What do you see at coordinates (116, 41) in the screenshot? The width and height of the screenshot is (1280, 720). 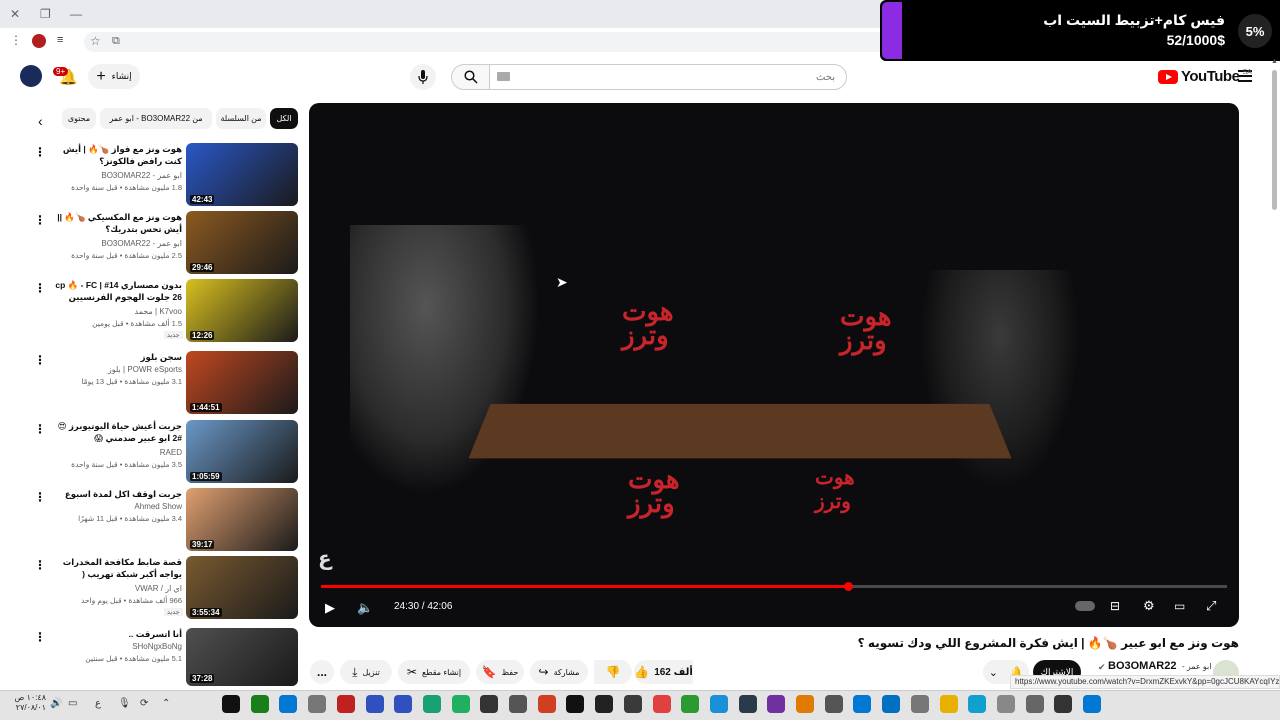 I see `share-page-icon: ⧉` at bounding box center [116, 41].